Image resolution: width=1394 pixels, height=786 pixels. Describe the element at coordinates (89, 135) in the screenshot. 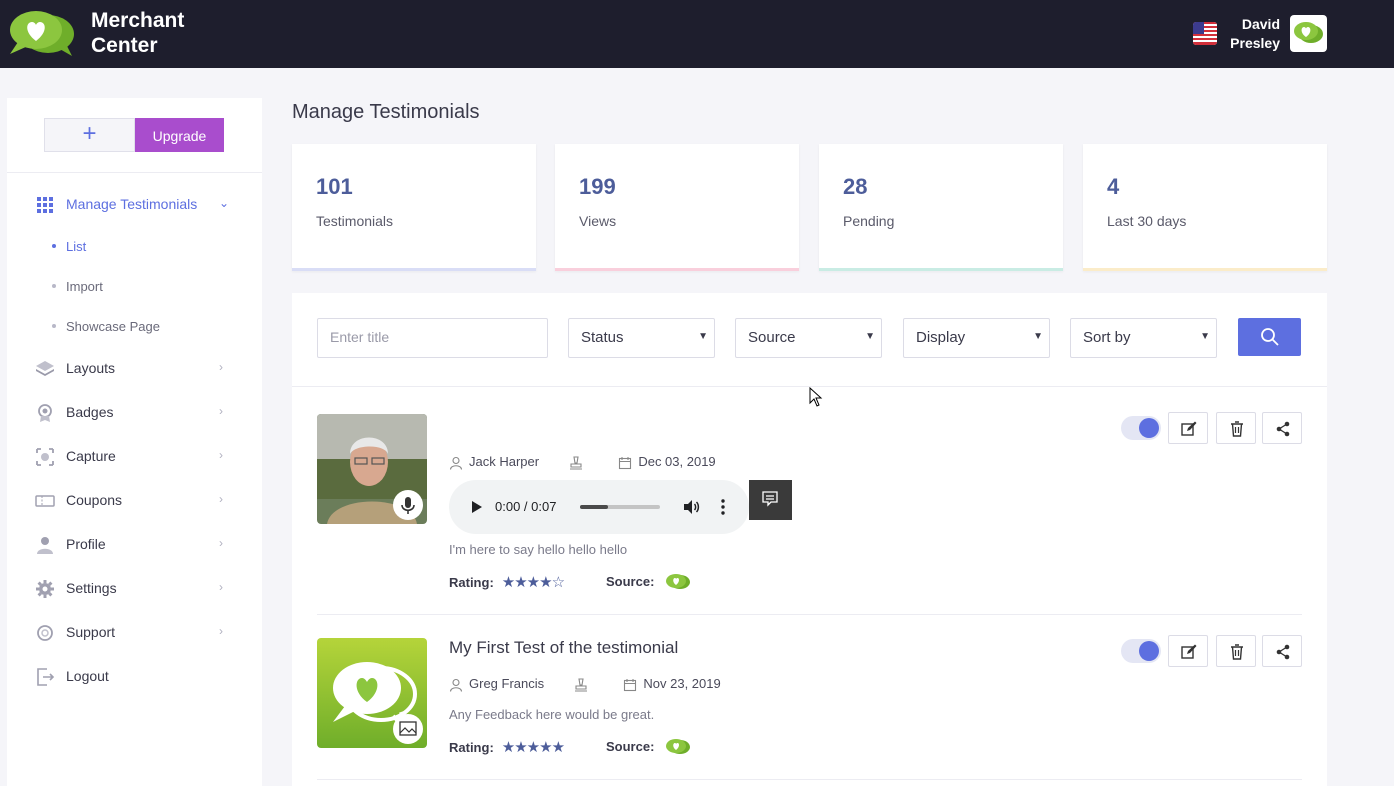

I see `add-button: +` at that location.